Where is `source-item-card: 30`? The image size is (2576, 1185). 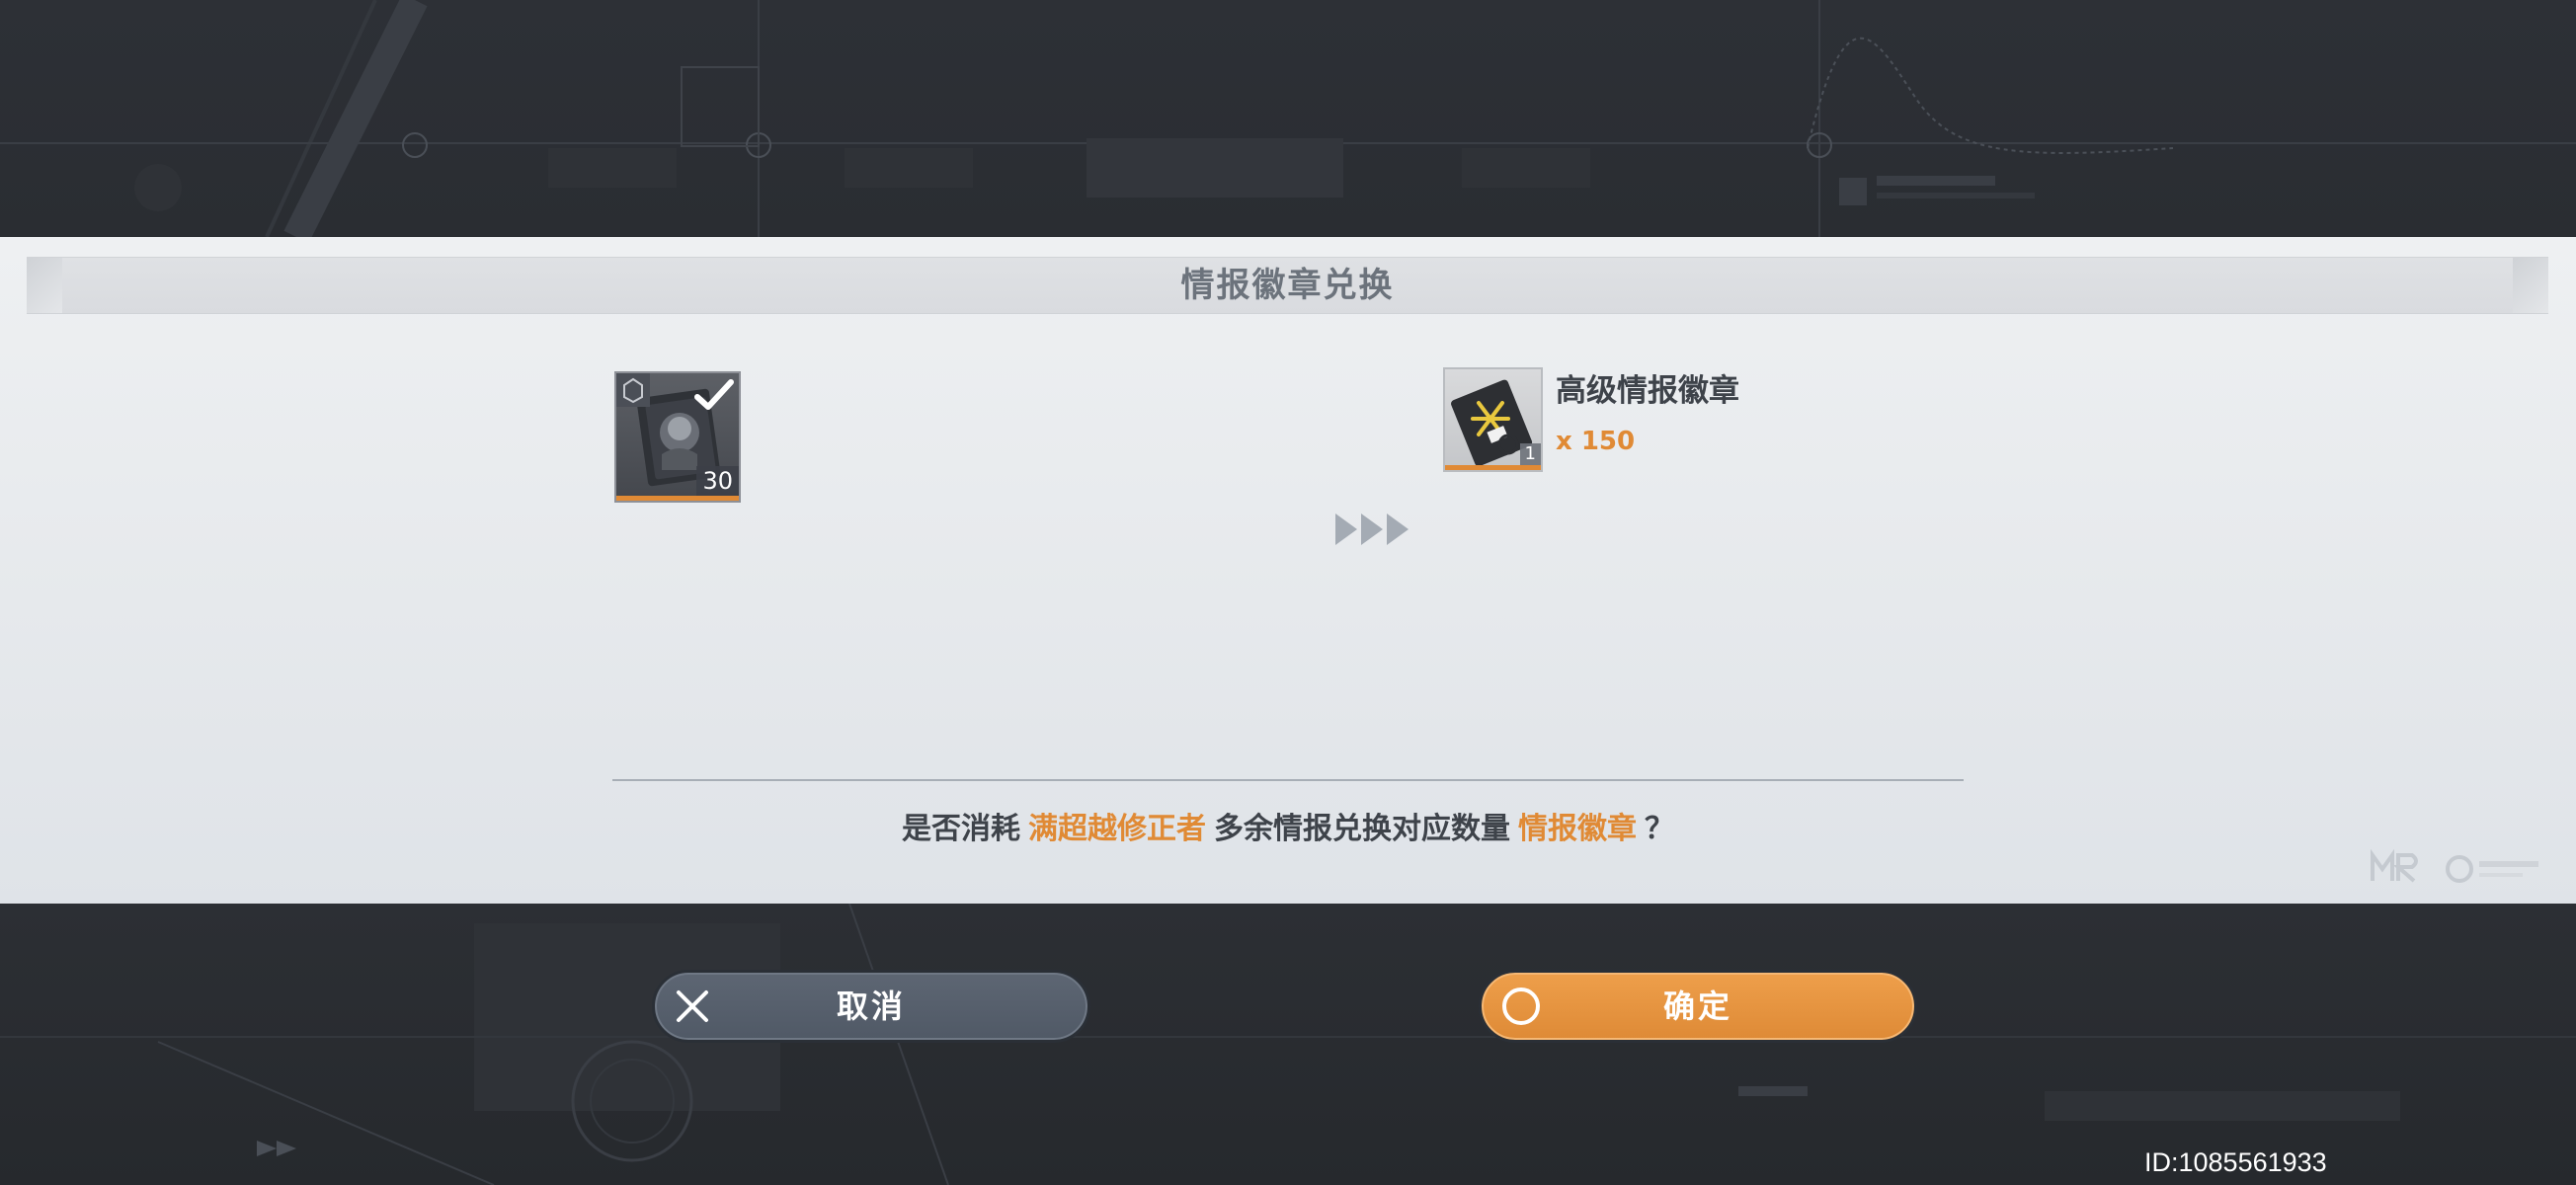
source-item-card: 30 is located at coordinates (677, 437).